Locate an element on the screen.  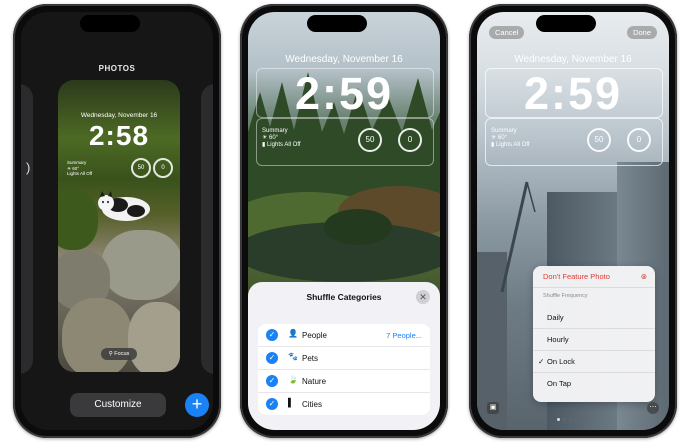
remove-circle-icon: ⊗ is located at coordinates (643, 276).